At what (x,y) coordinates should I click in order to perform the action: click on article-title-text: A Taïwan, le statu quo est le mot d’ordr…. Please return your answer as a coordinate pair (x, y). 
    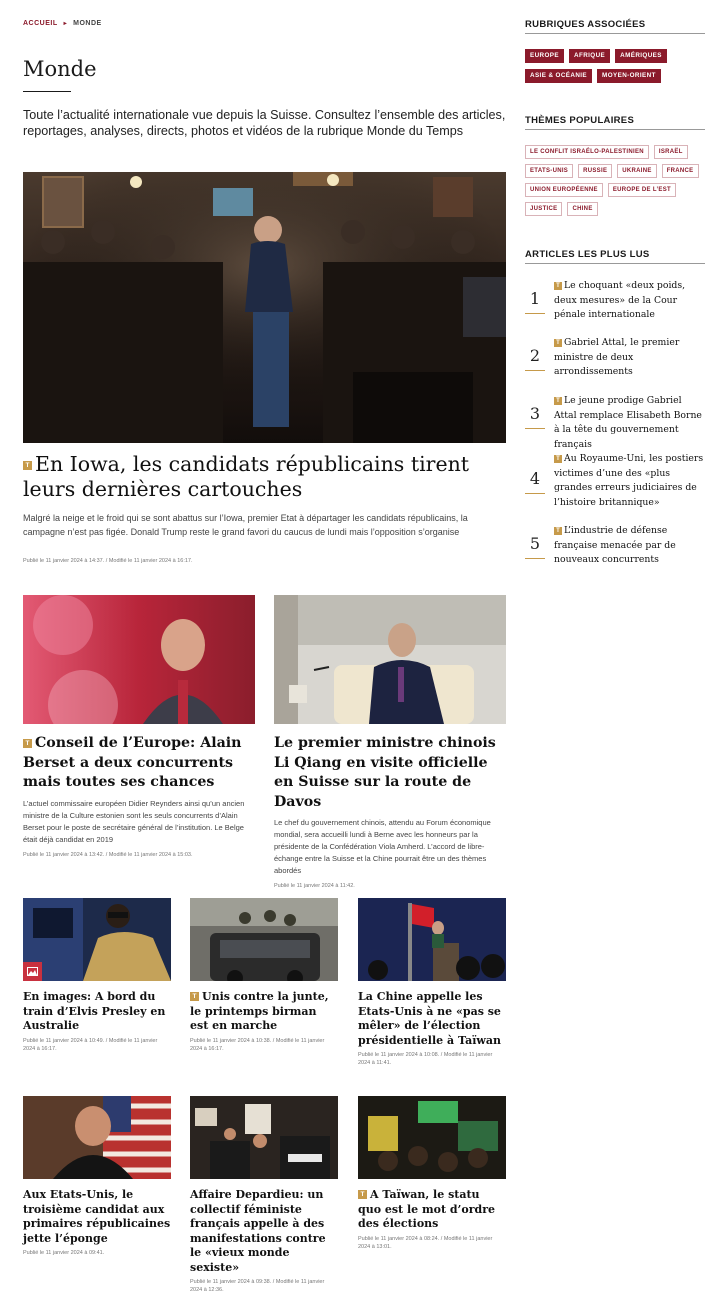
    Looking at the image, I should click on (426, 1209).